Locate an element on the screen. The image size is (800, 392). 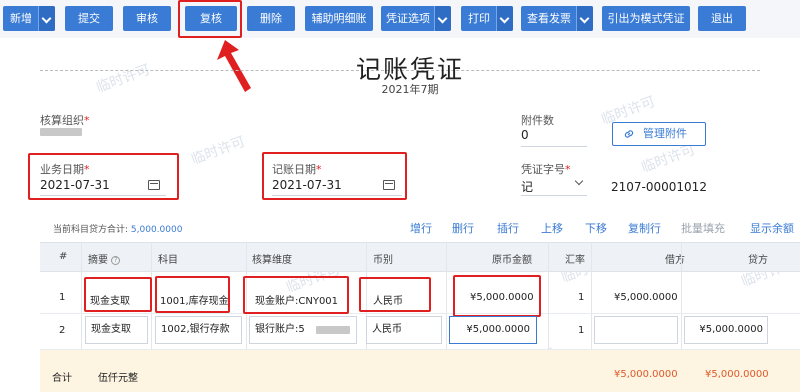
attachments-count: 0 is located at coordinates (525, 135).